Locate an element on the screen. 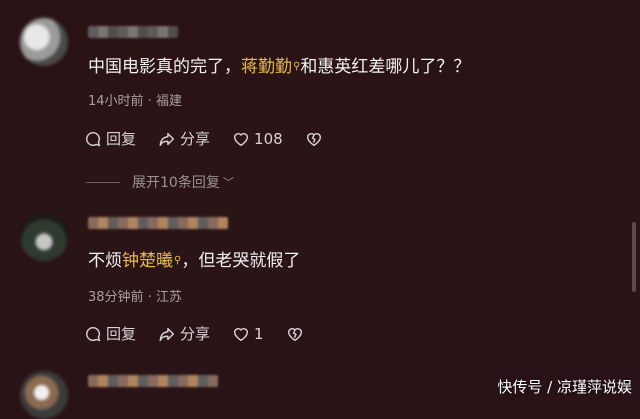 This screenshot has width=640, height=419. comment-actions: 回复 分享 108 is located at coordinates (214, 138).